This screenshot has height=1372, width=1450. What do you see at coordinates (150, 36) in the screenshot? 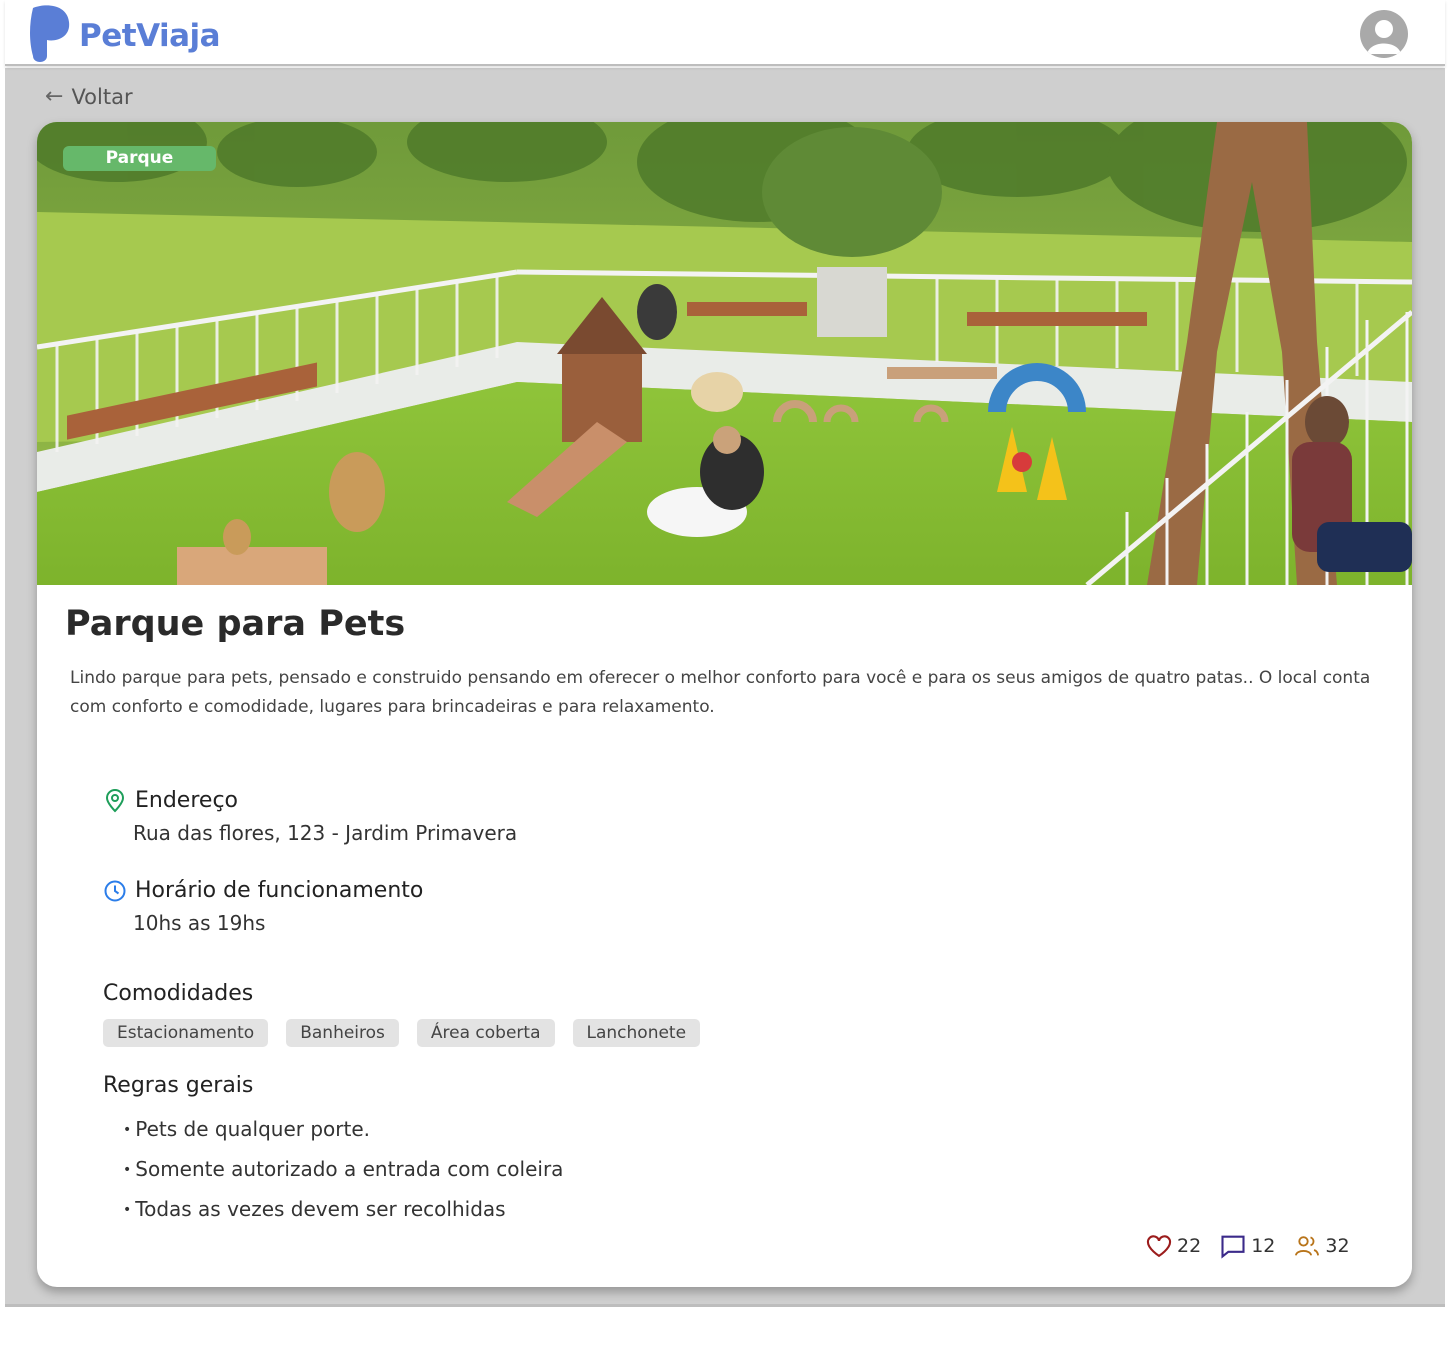
I see `app-name: PetViaja` at bounding box center [150, 36].